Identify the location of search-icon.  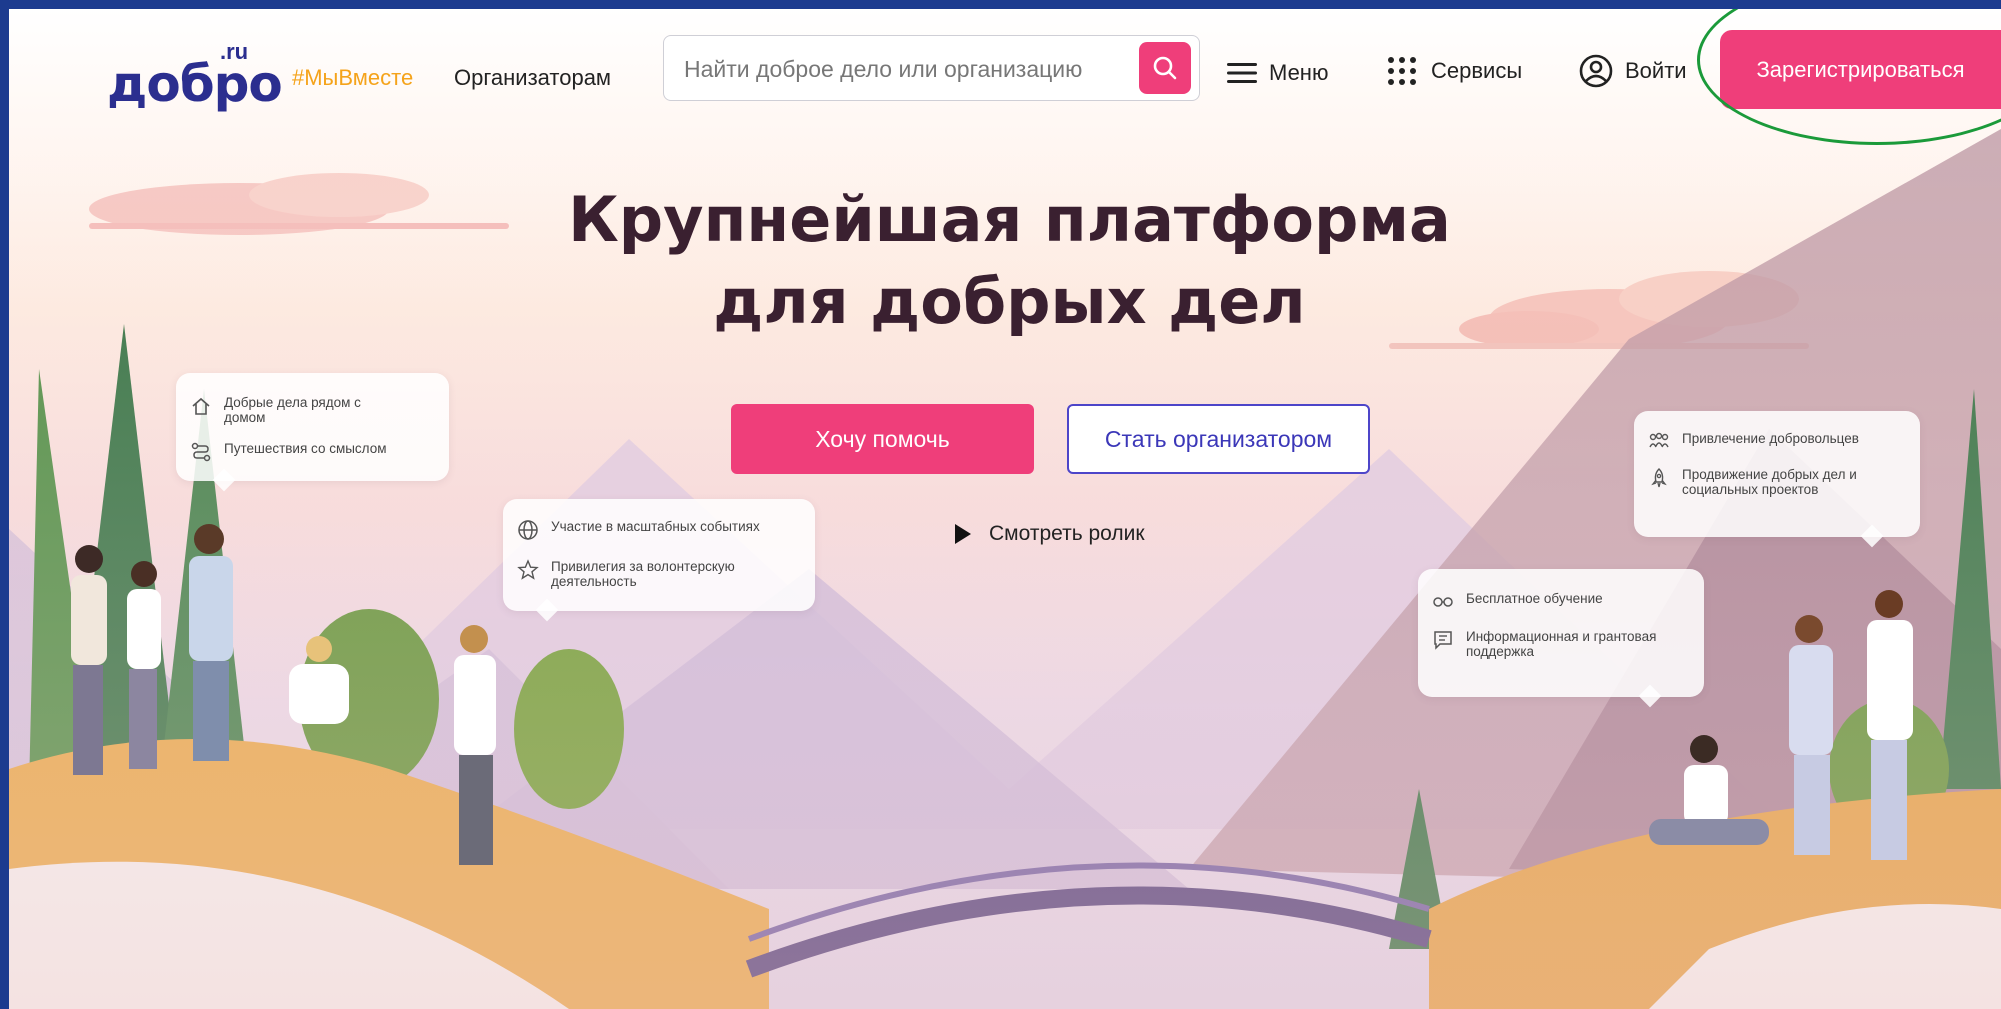
(1165, 68).